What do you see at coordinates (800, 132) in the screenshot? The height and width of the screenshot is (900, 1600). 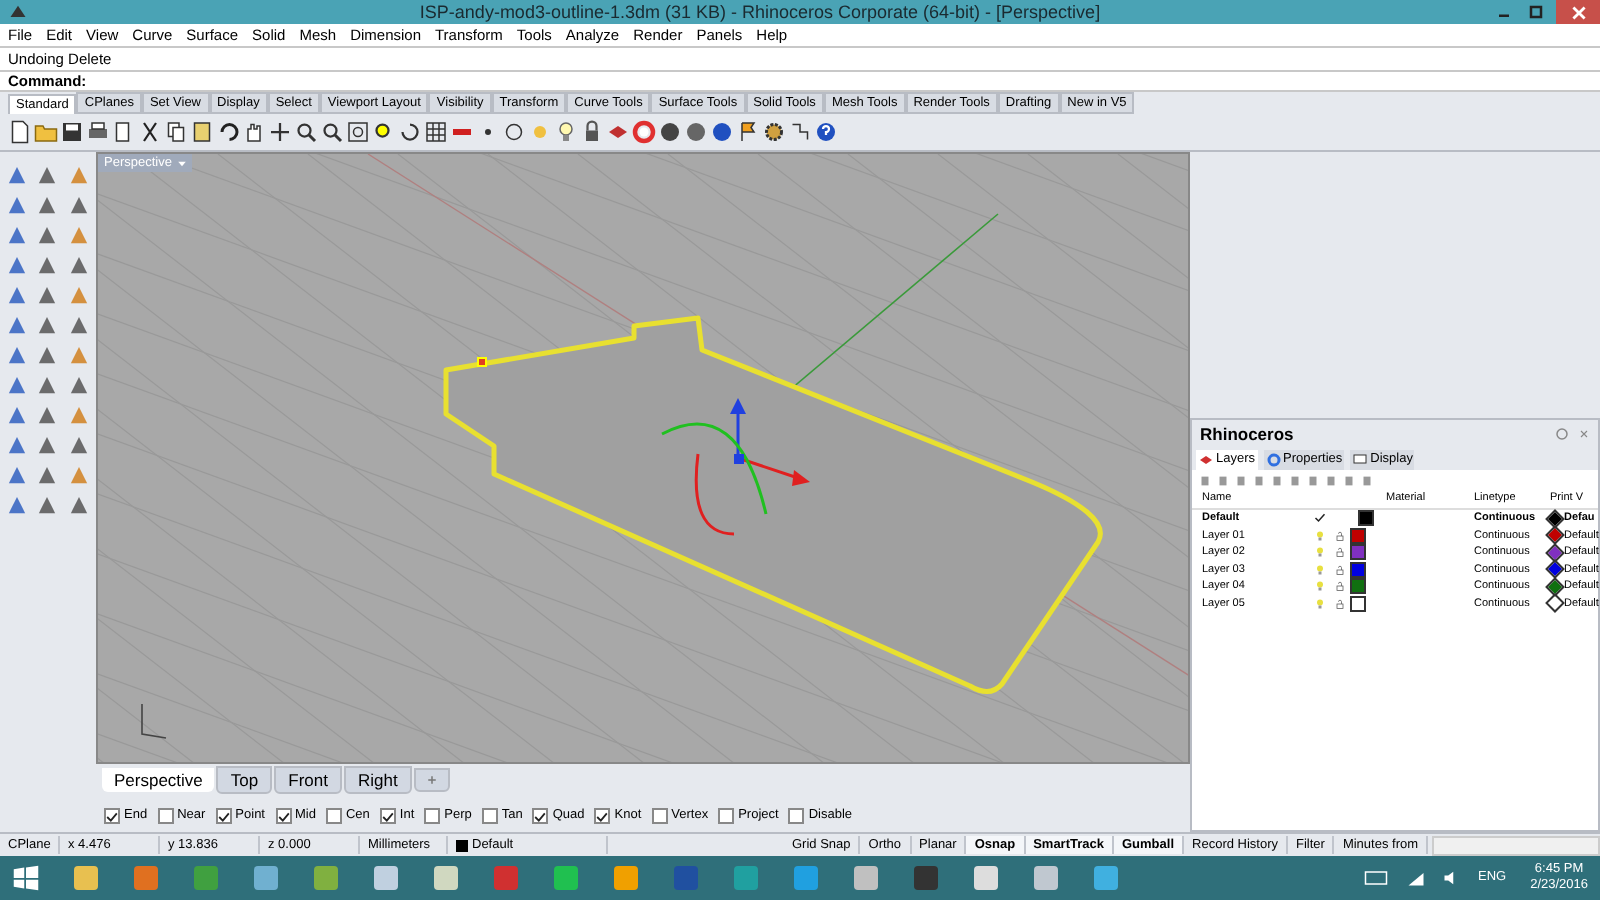 I see `nodes-icon` at bounding box center [800, 132].